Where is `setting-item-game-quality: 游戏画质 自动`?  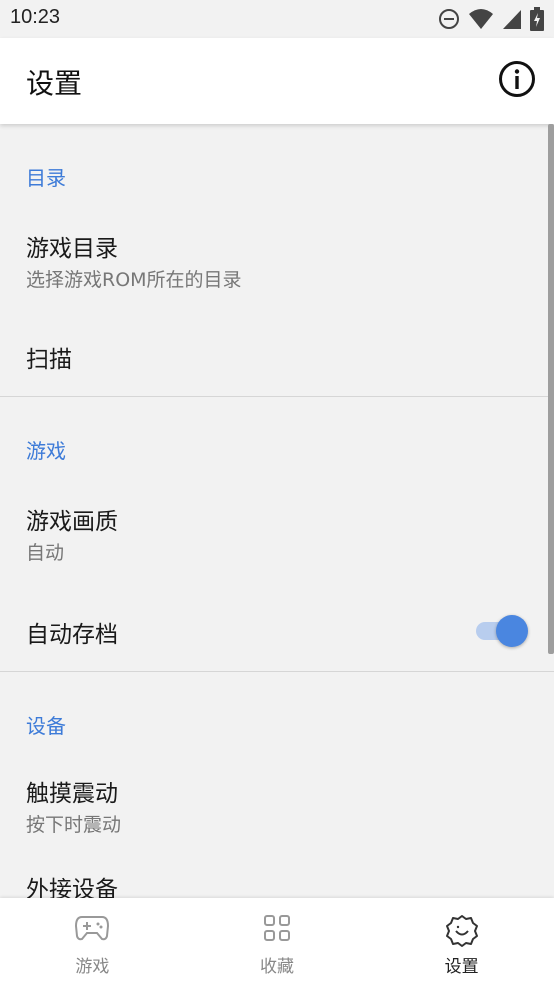
setting-item-game-quality: 游戏画质 自动 is located at coordinates (277, 538).